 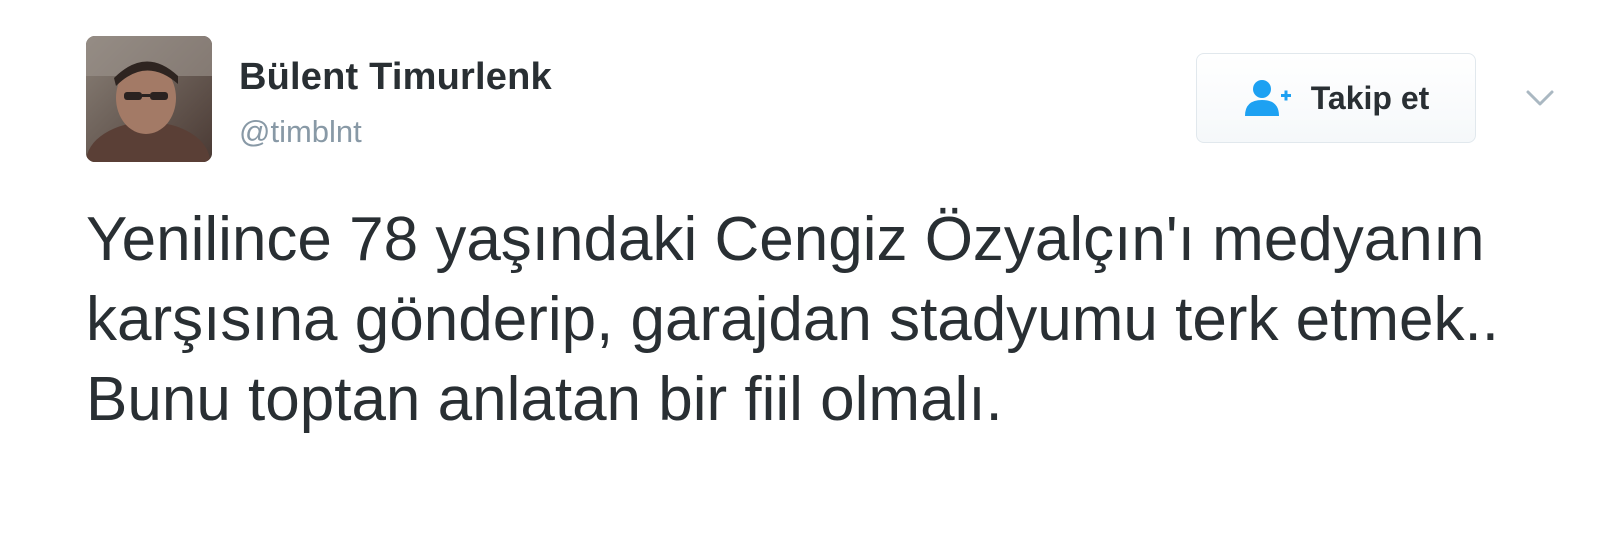 I want to click on avatar, so click(x=149, y=99).